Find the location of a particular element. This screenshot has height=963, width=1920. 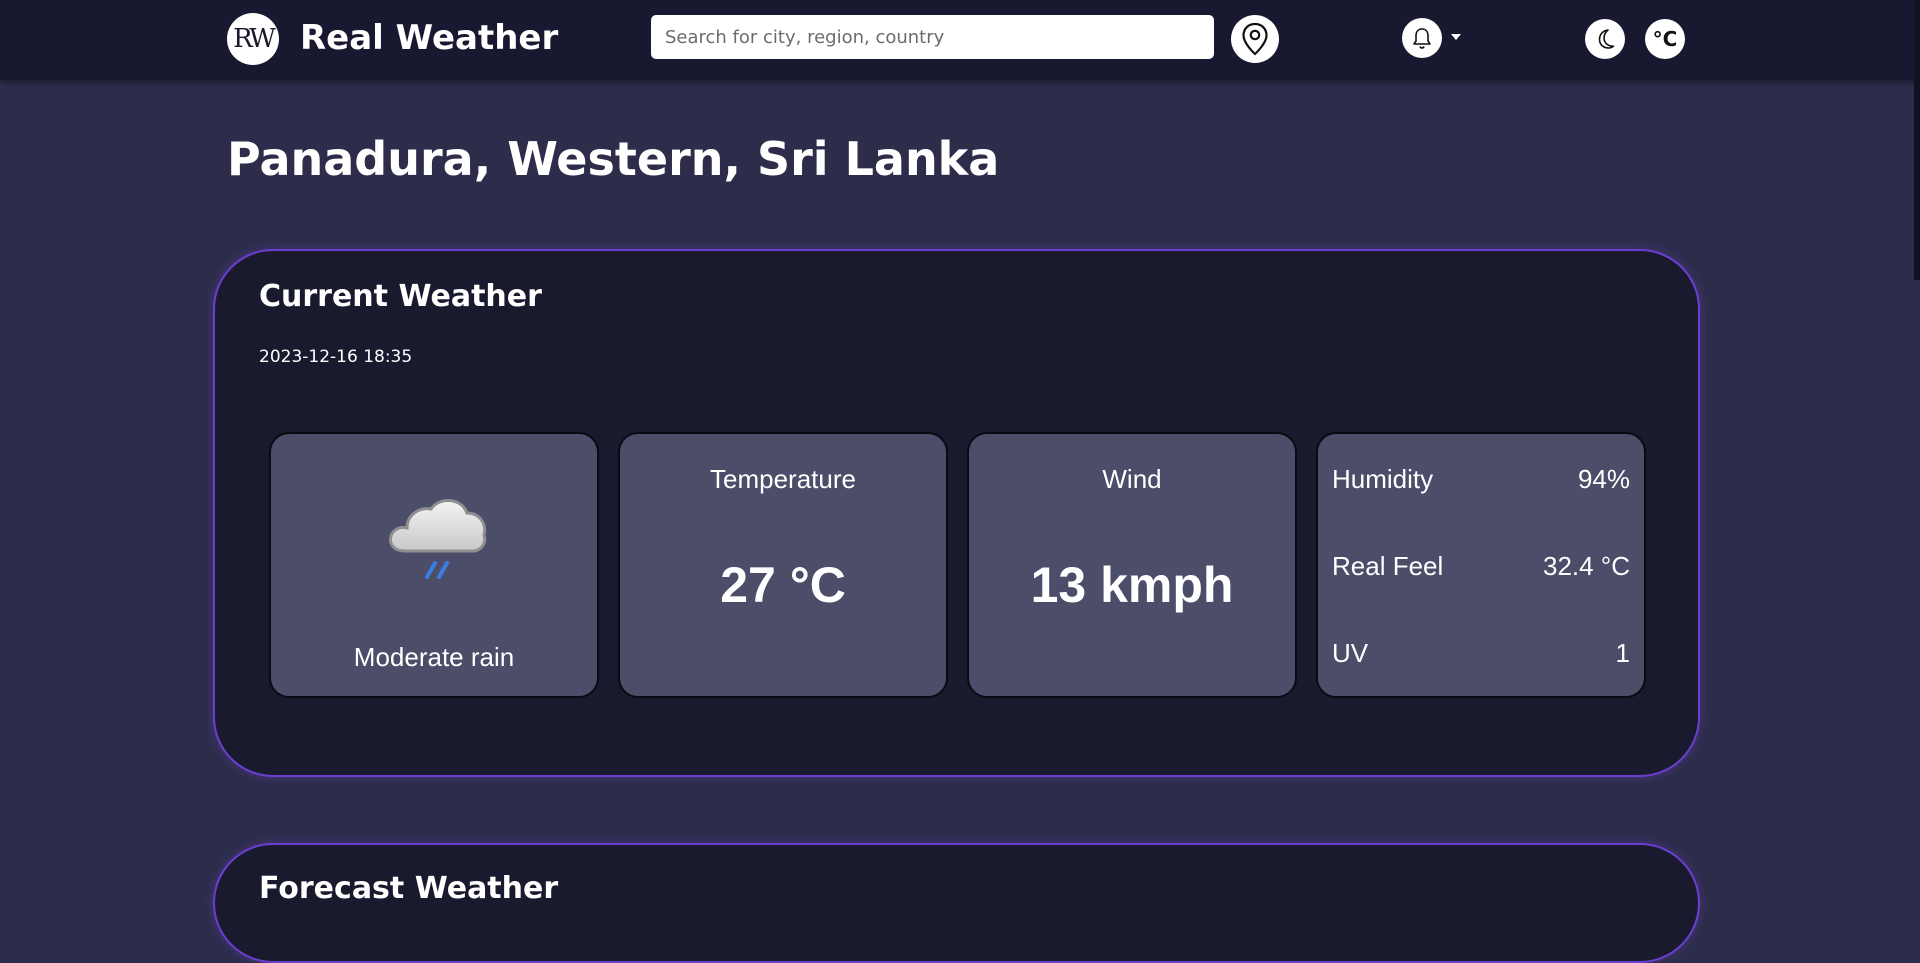

uv-label: UV is located at coordinates (1350, 653).